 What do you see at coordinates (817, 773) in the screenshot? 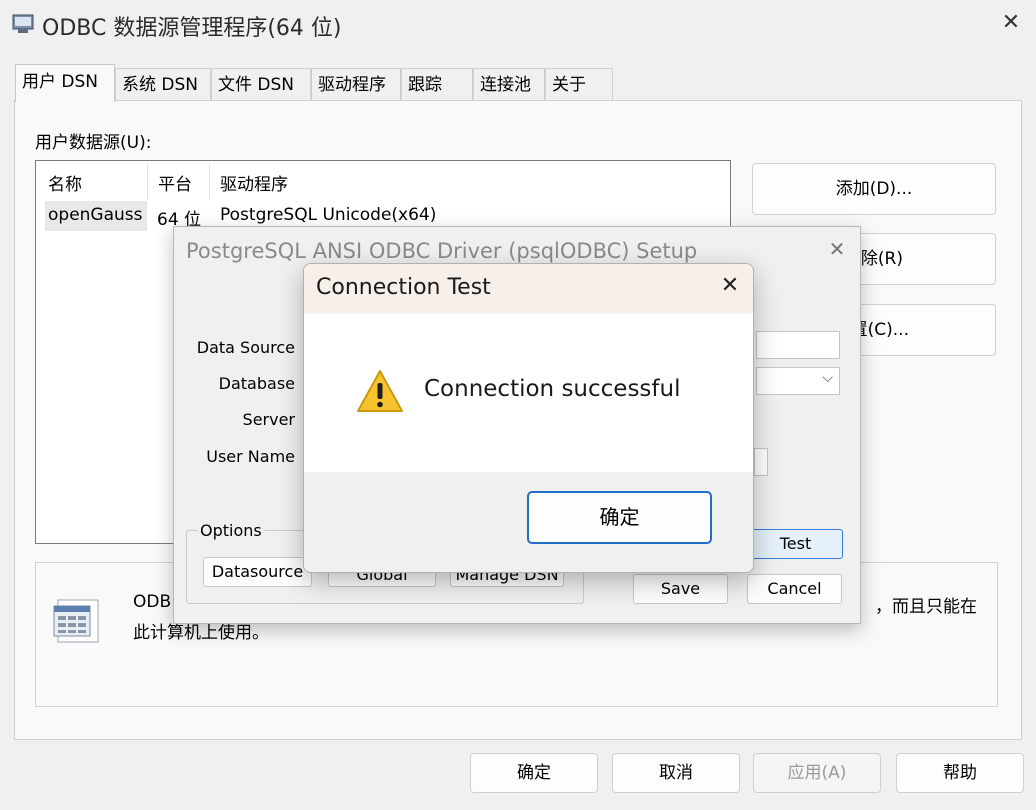
I see `apply-button: 应用(A)` at bounding box center [817, 773].